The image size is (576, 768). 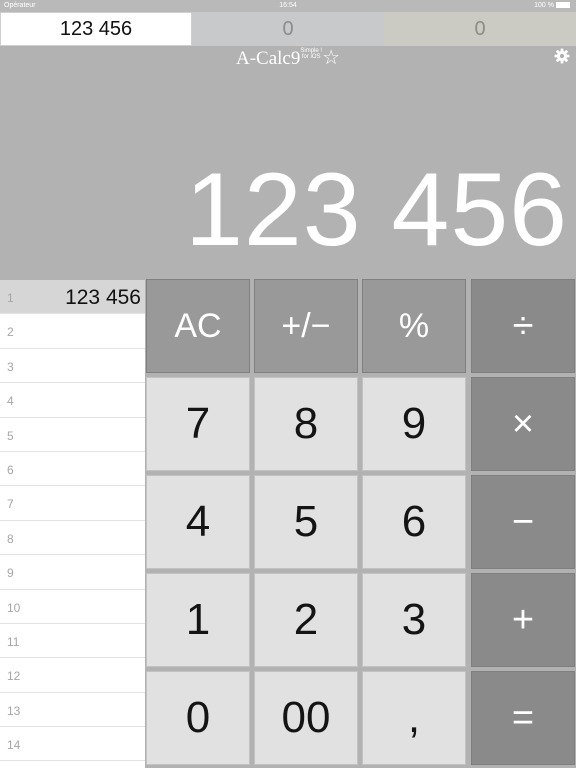 I want to click on history-row: 6, so click(x=72, y=469).